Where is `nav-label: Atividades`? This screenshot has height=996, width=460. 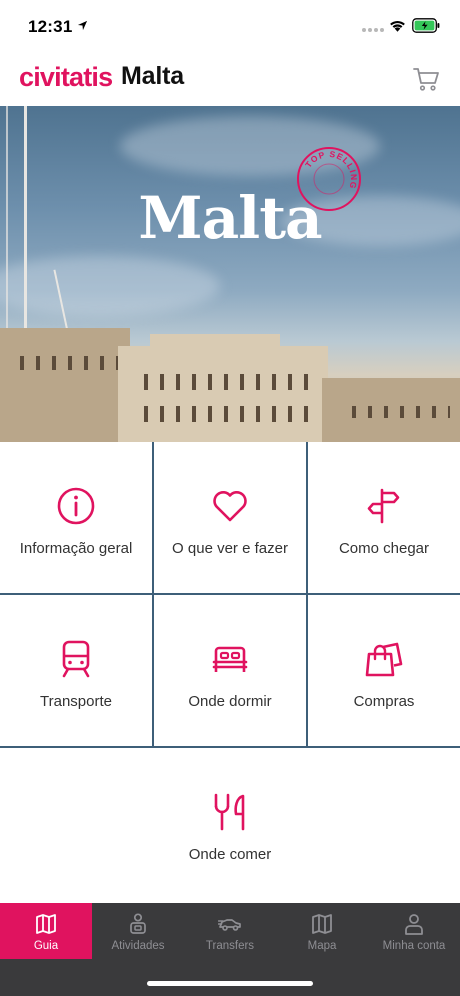 nav-label: Atividades is located at coordinates (138, 946).